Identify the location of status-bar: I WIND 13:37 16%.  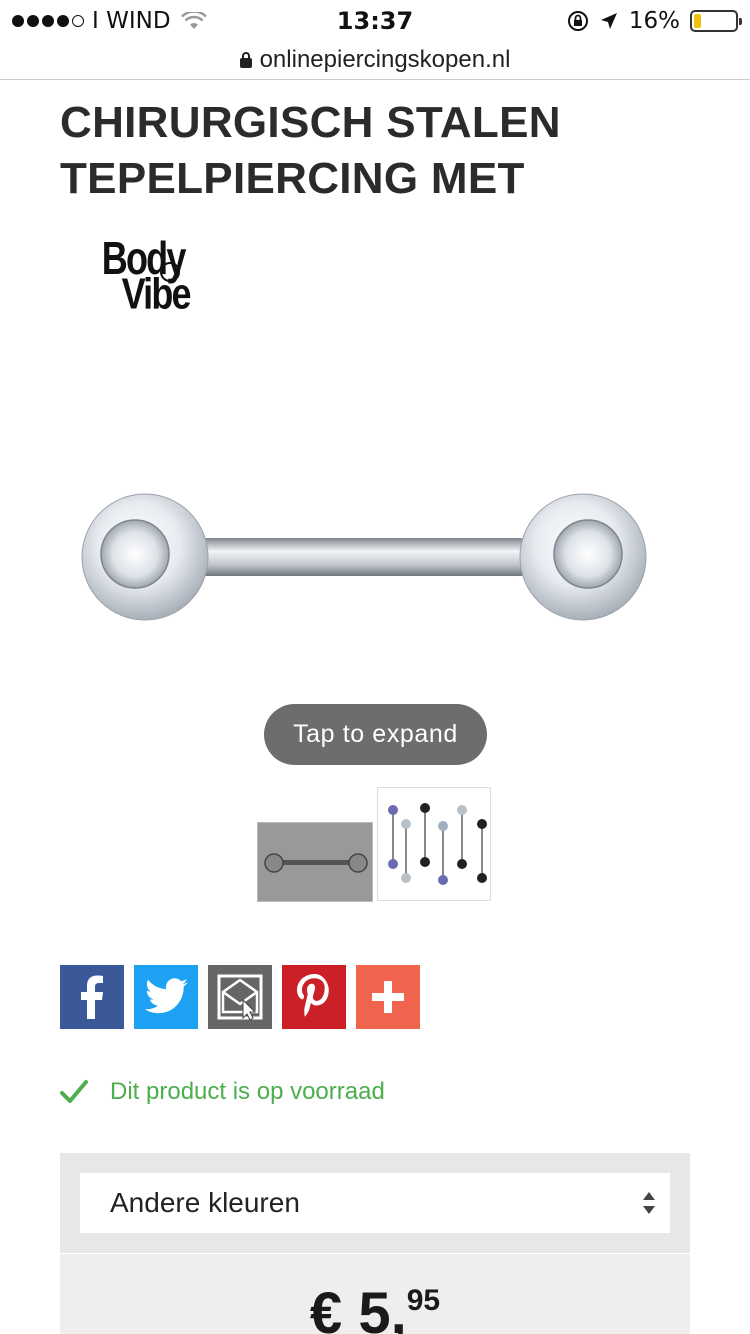
(375, 20).